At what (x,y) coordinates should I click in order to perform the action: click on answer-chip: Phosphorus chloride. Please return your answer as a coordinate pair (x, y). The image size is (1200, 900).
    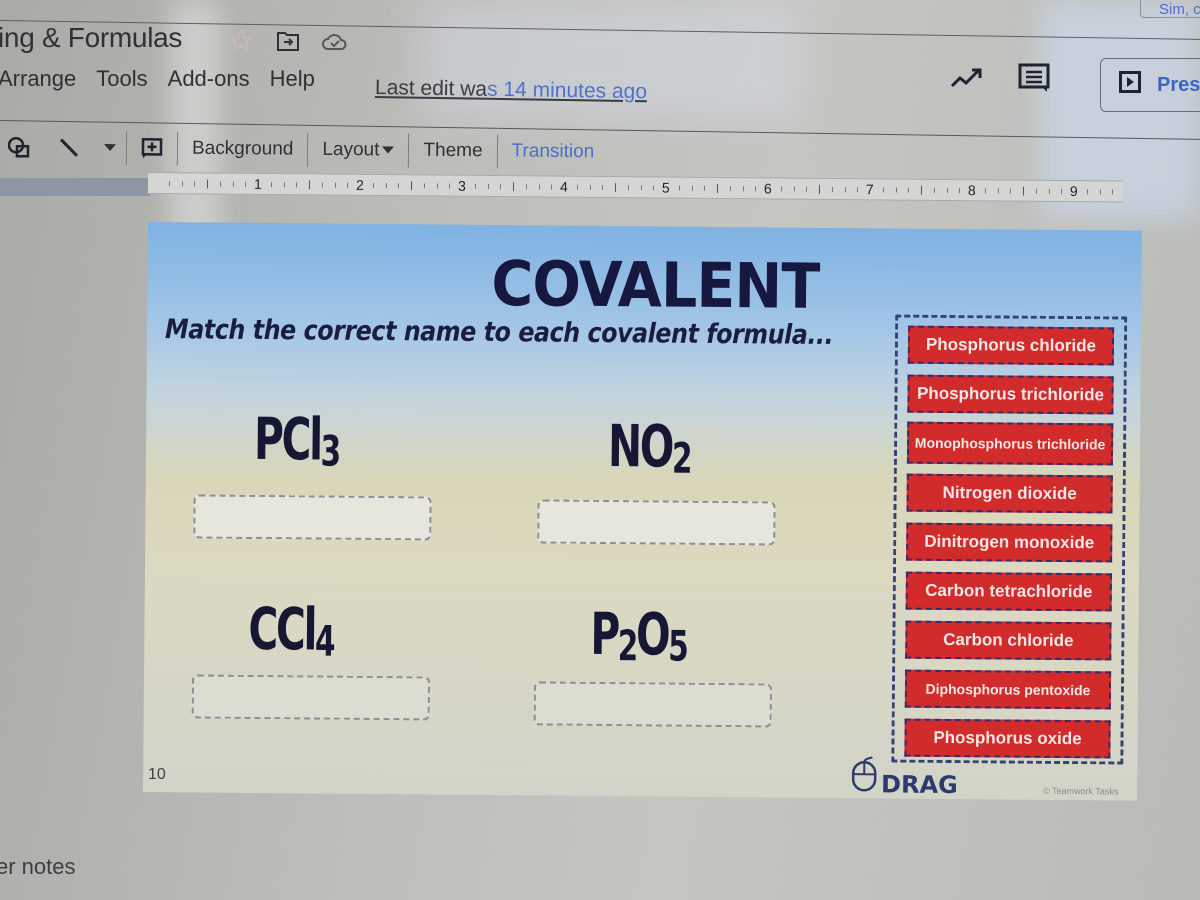
    Looking at the image, I should click on (1011, 345).